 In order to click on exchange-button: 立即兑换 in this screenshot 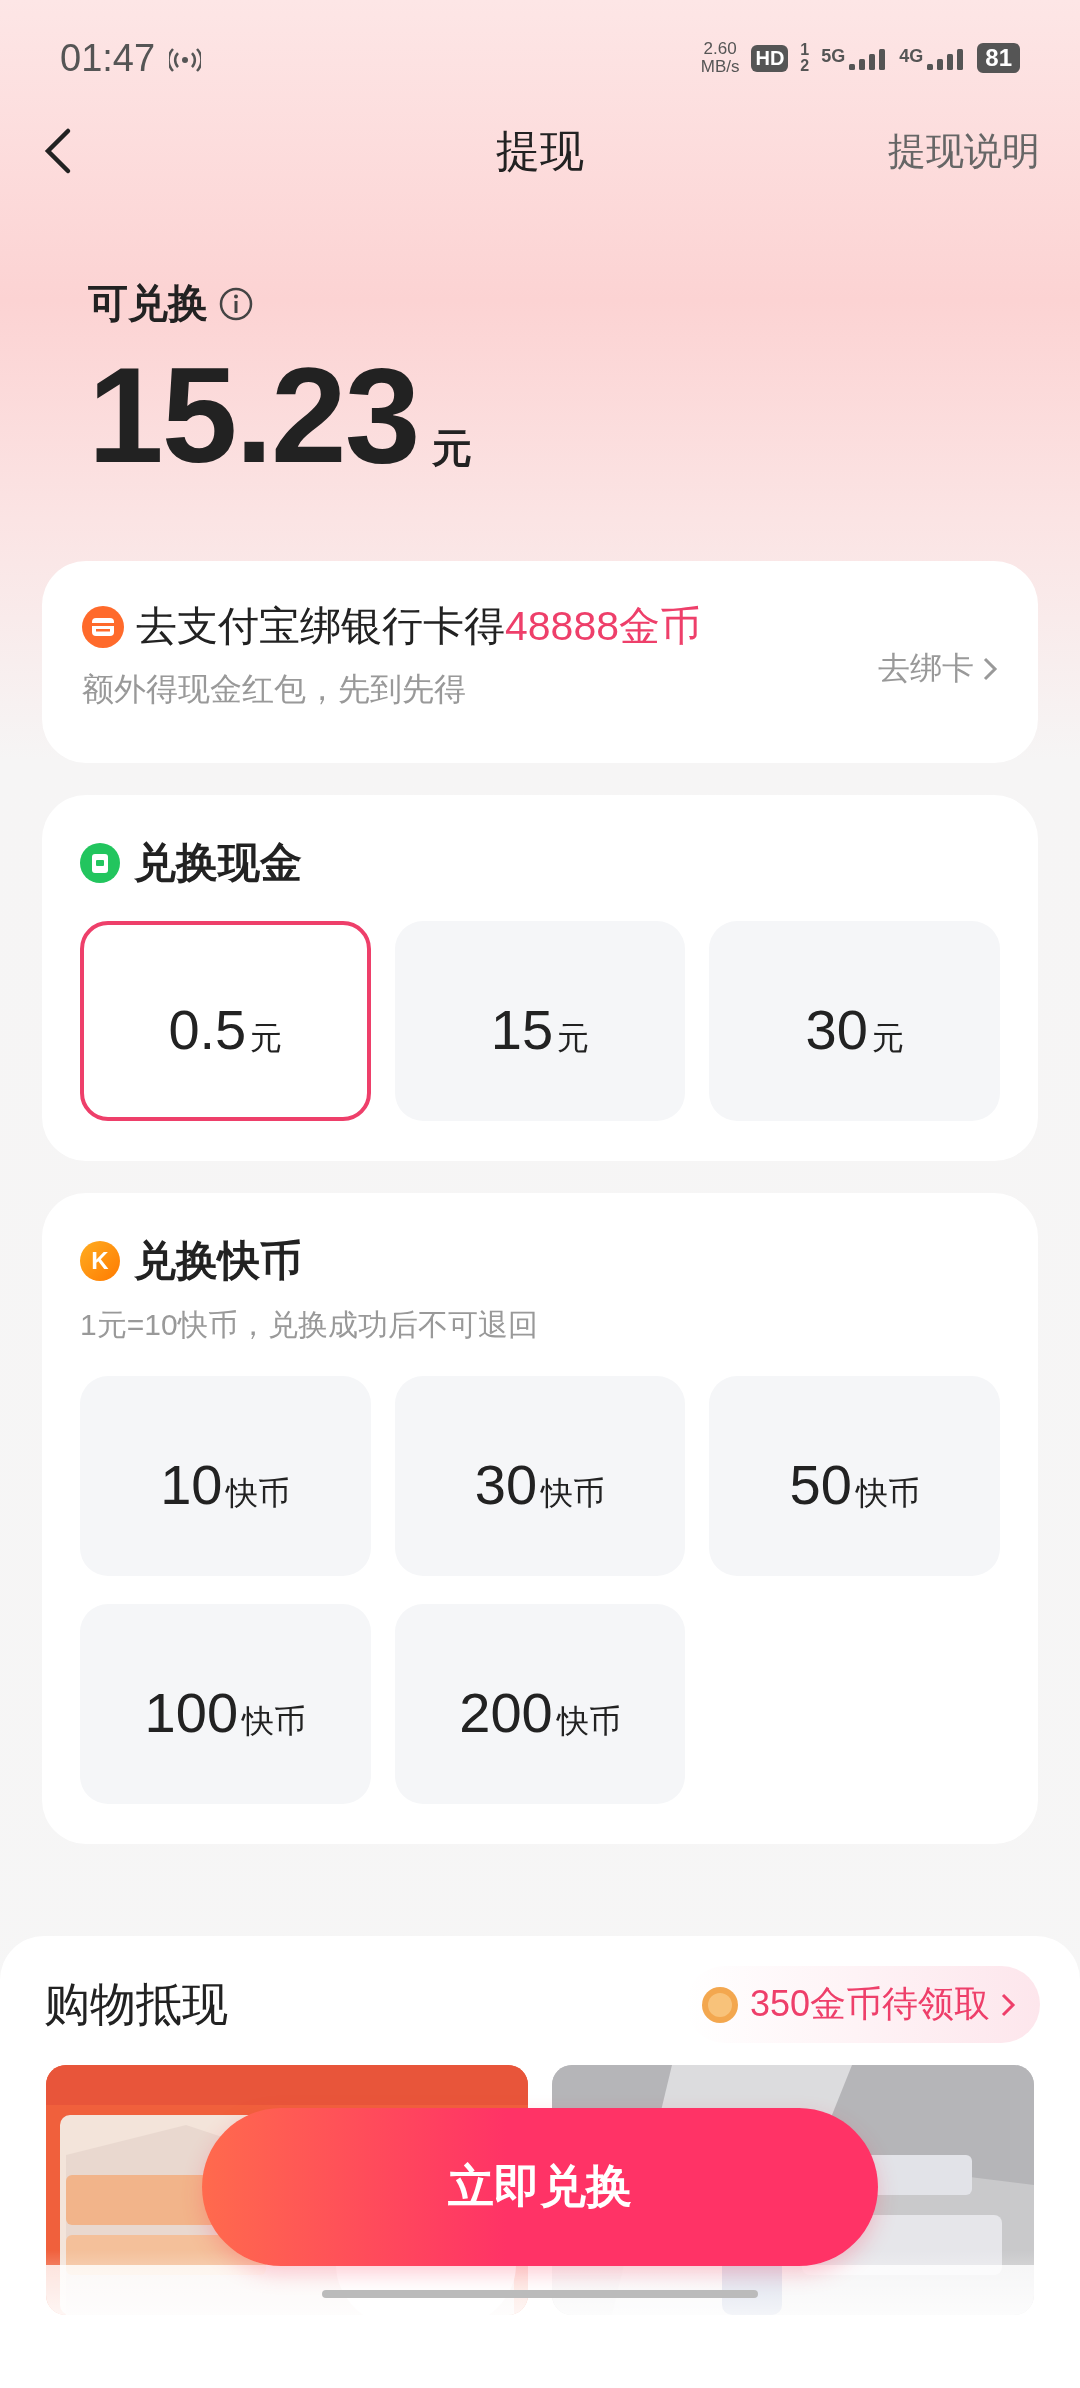, I will do `click(540, 2187)`.